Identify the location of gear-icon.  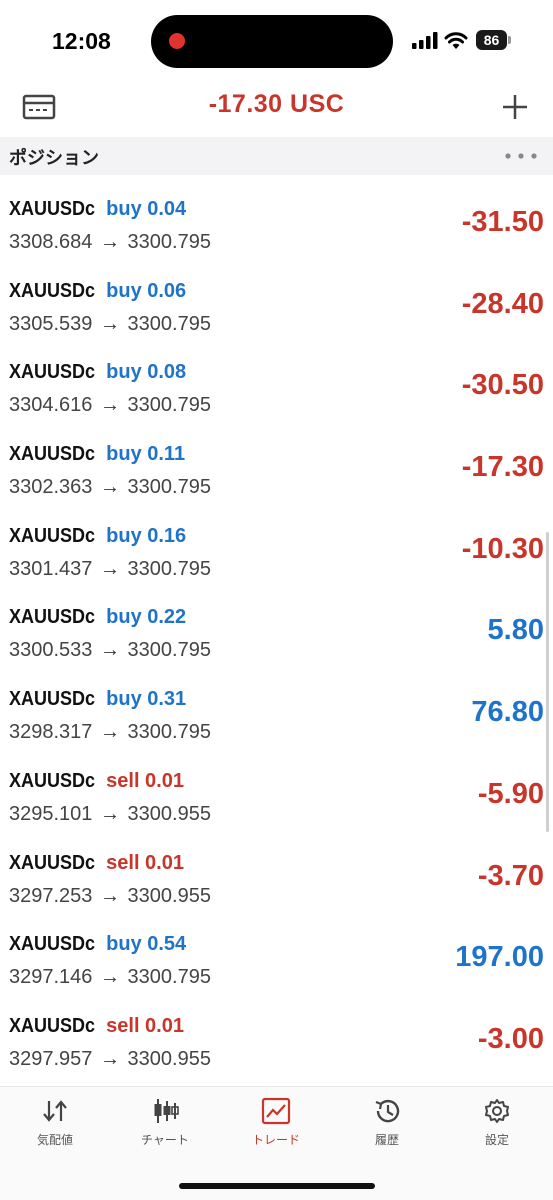
(497, 1111).